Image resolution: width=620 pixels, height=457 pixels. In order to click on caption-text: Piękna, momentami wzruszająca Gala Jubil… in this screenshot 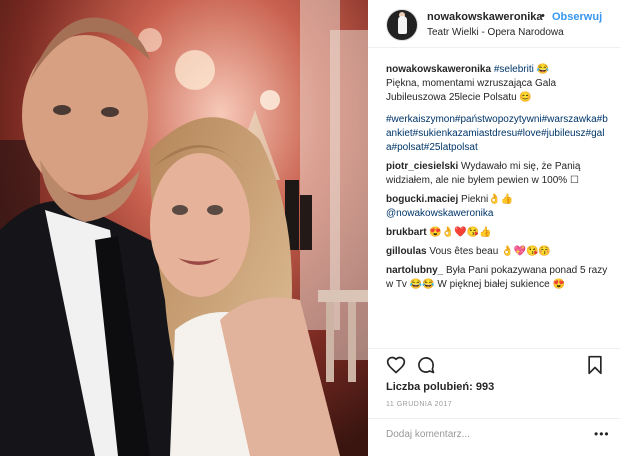, I will do `click(471, 90)`.